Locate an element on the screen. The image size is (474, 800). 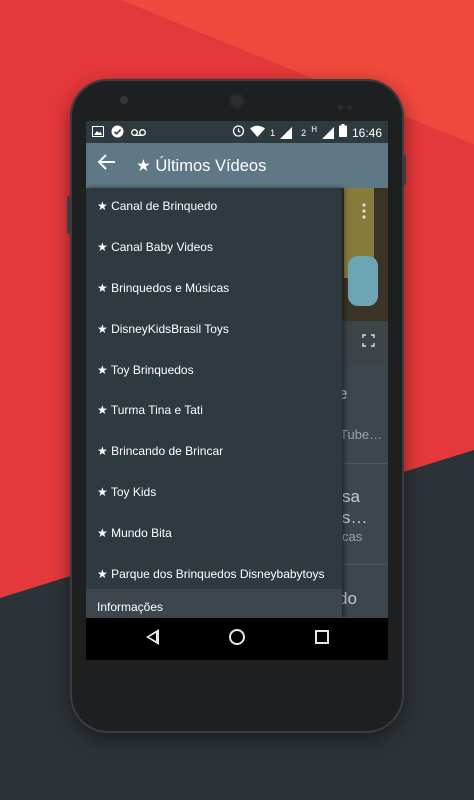
page-title: ★ Últimos Vídeos is located at coordinates (201, 166).